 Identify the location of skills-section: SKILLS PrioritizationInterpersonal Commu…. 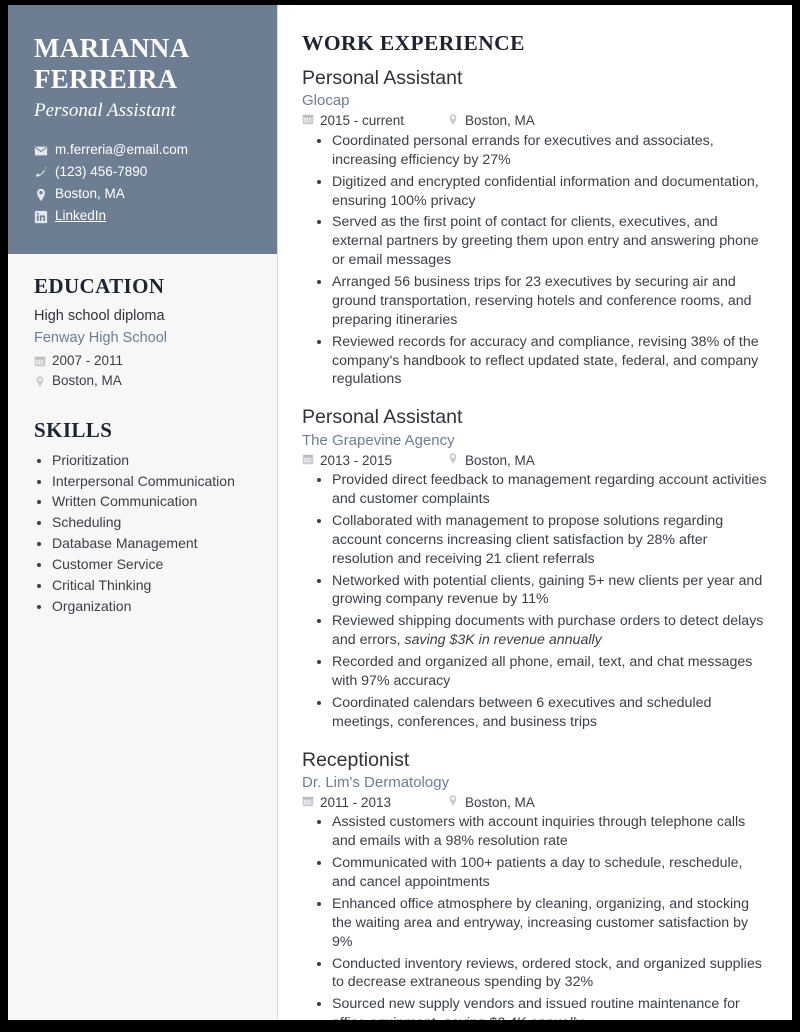
(142, 517).